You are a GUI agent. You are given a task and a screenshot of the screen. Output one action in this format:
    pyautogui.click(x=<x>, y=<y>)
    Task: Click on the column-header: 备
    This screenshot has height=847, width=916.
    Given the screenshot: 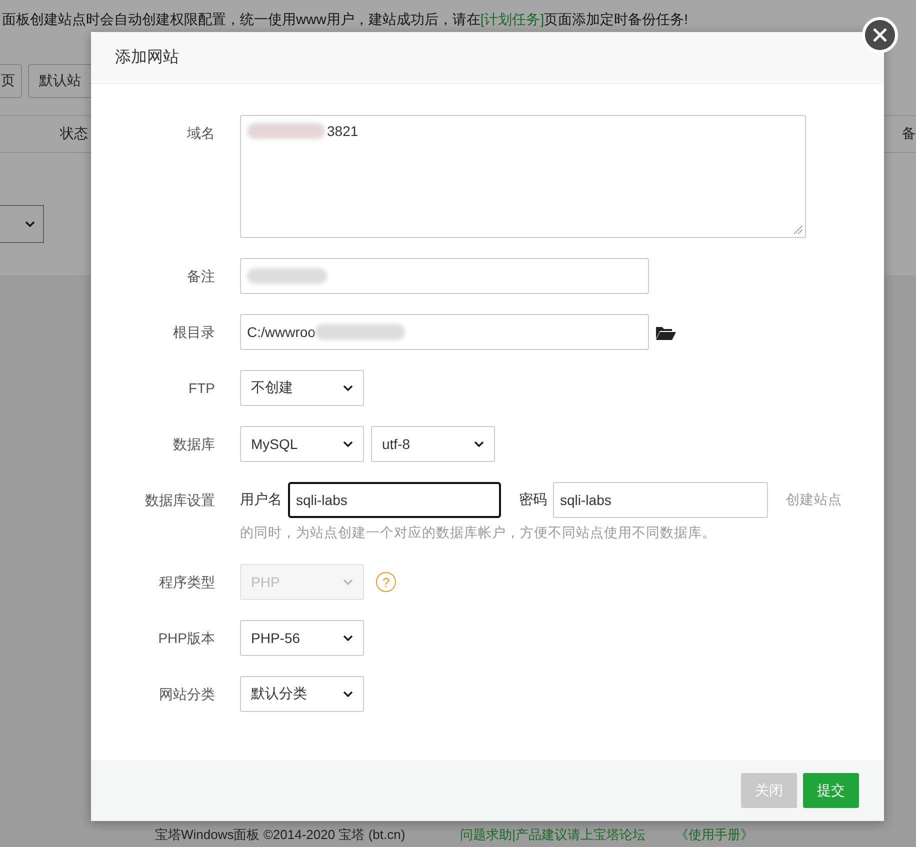 What is the action you would take?
    pyautogui.click(x=909, y=134)
    